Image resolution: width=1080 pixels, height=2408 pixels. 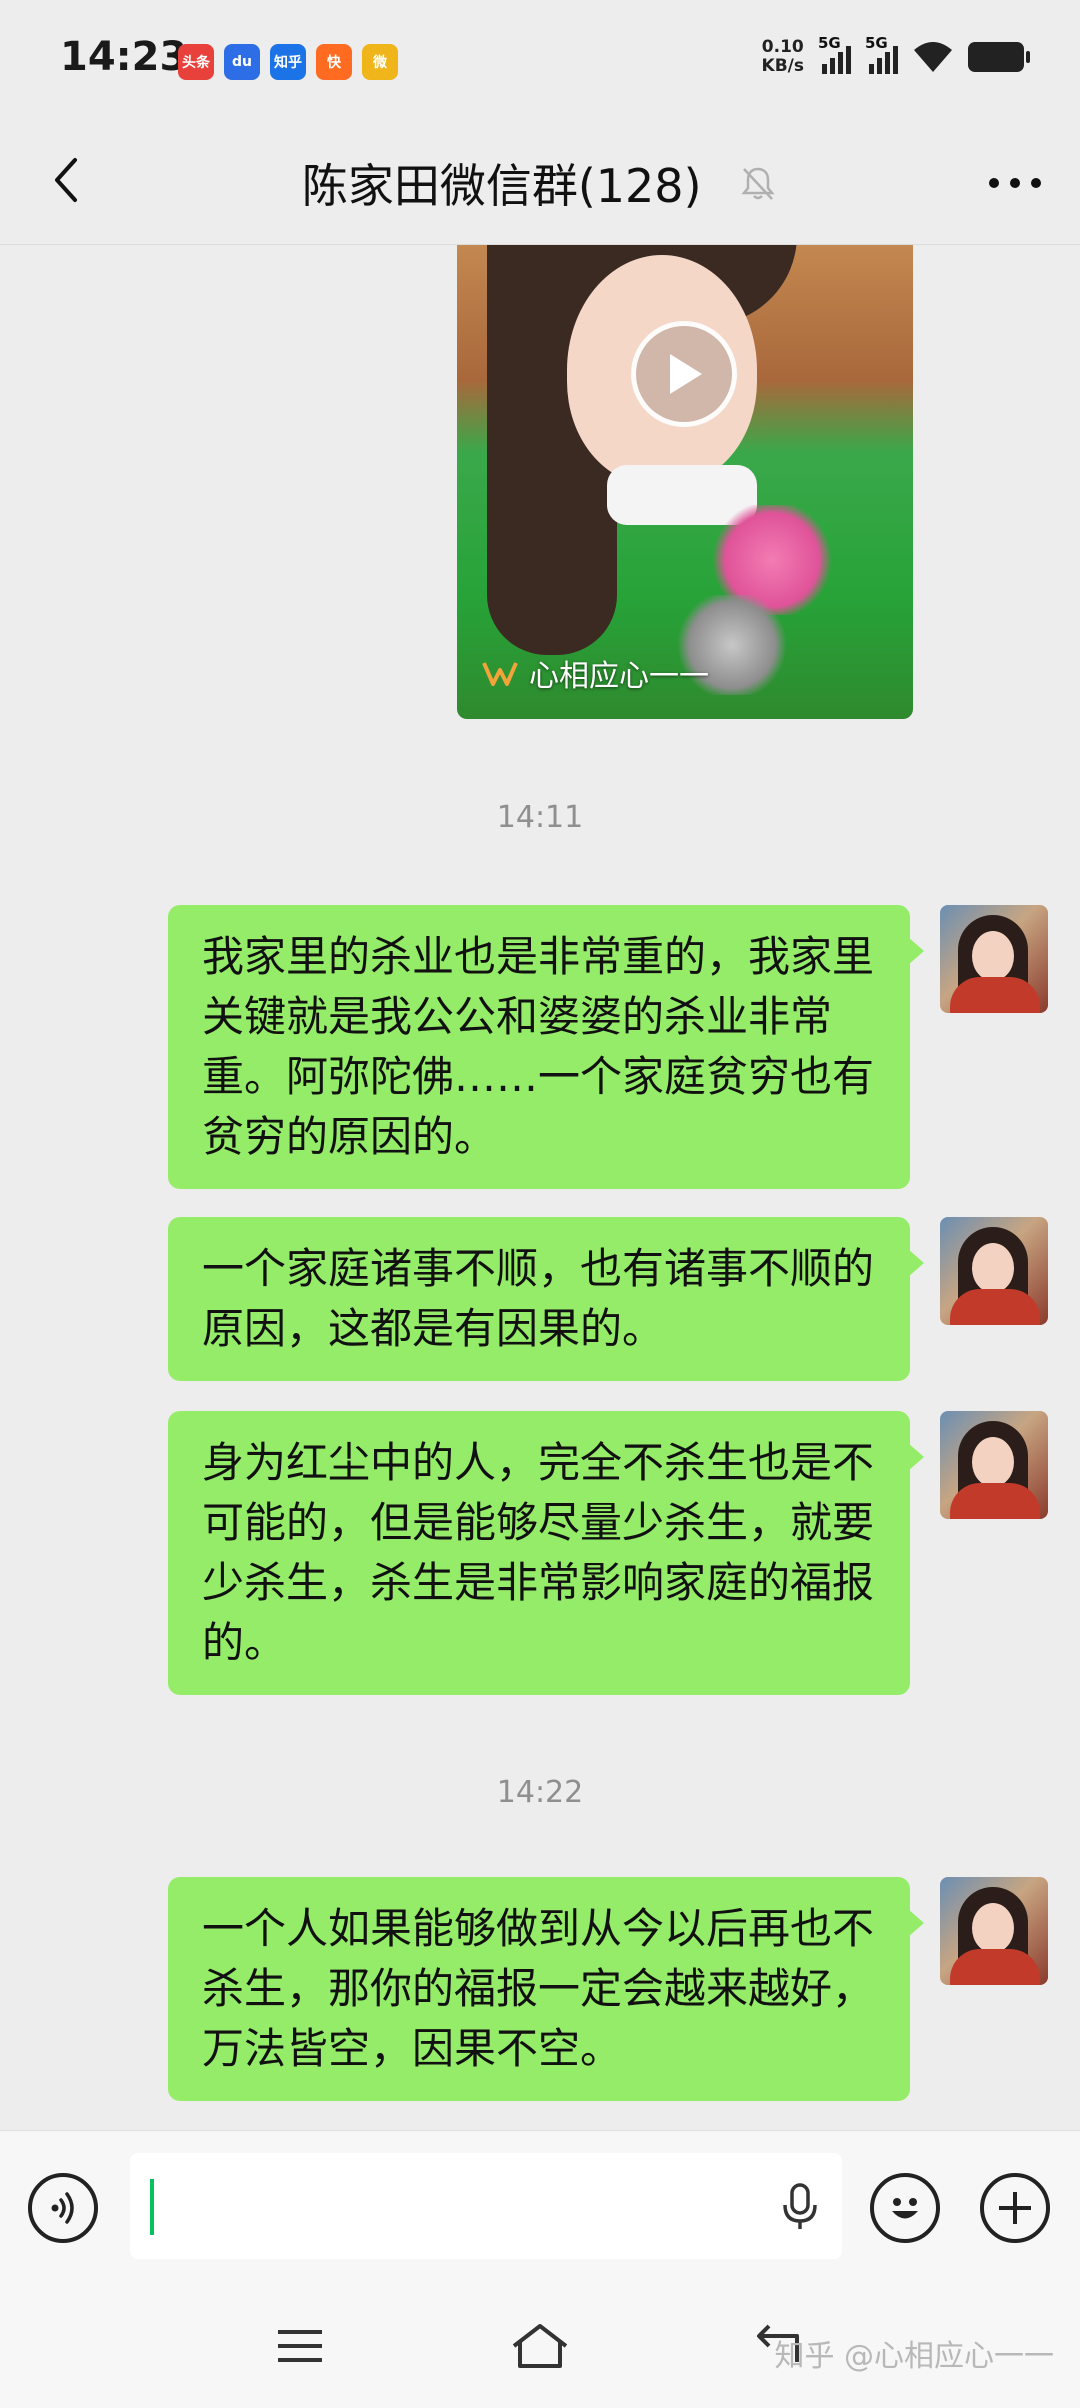 What do you see at coordinates (758, 183) in the screenshot?
I see `mute-bell-icon` at bounding box center [758, 183].